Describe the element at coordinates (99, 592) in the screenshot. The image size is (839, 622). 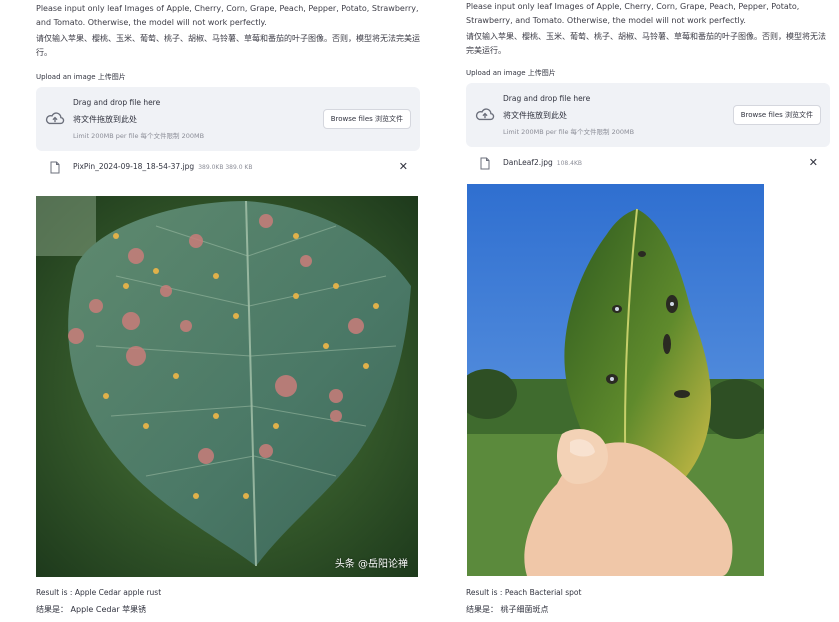
I see `result-text-en: Result is : Apple Cedar apple rust` at that location.